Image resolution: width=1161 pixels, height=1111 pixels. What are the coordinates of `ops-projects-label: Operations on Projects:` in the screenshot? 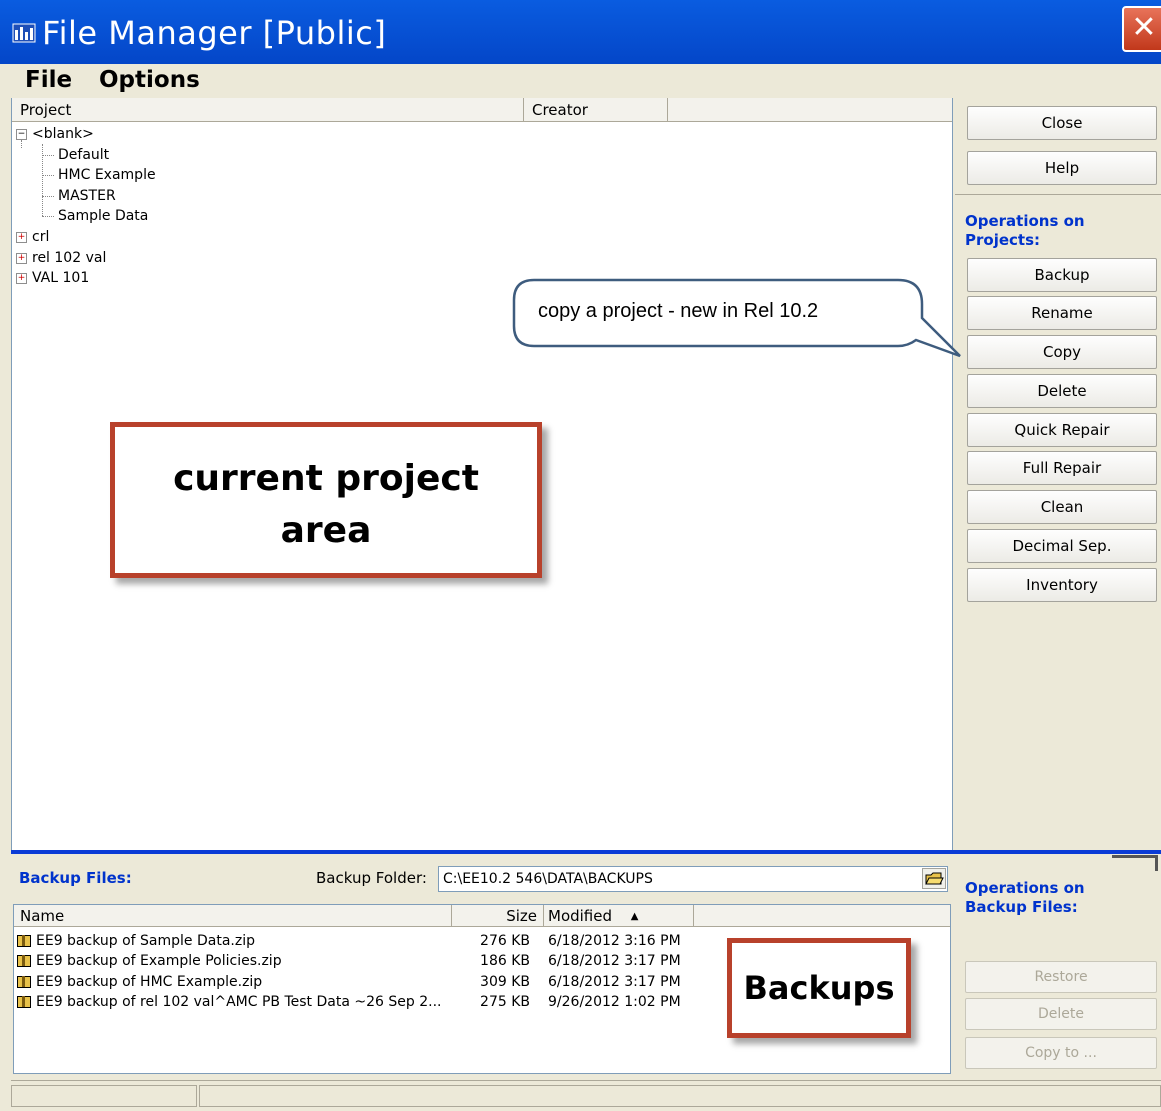 It's located at (1025, 231).